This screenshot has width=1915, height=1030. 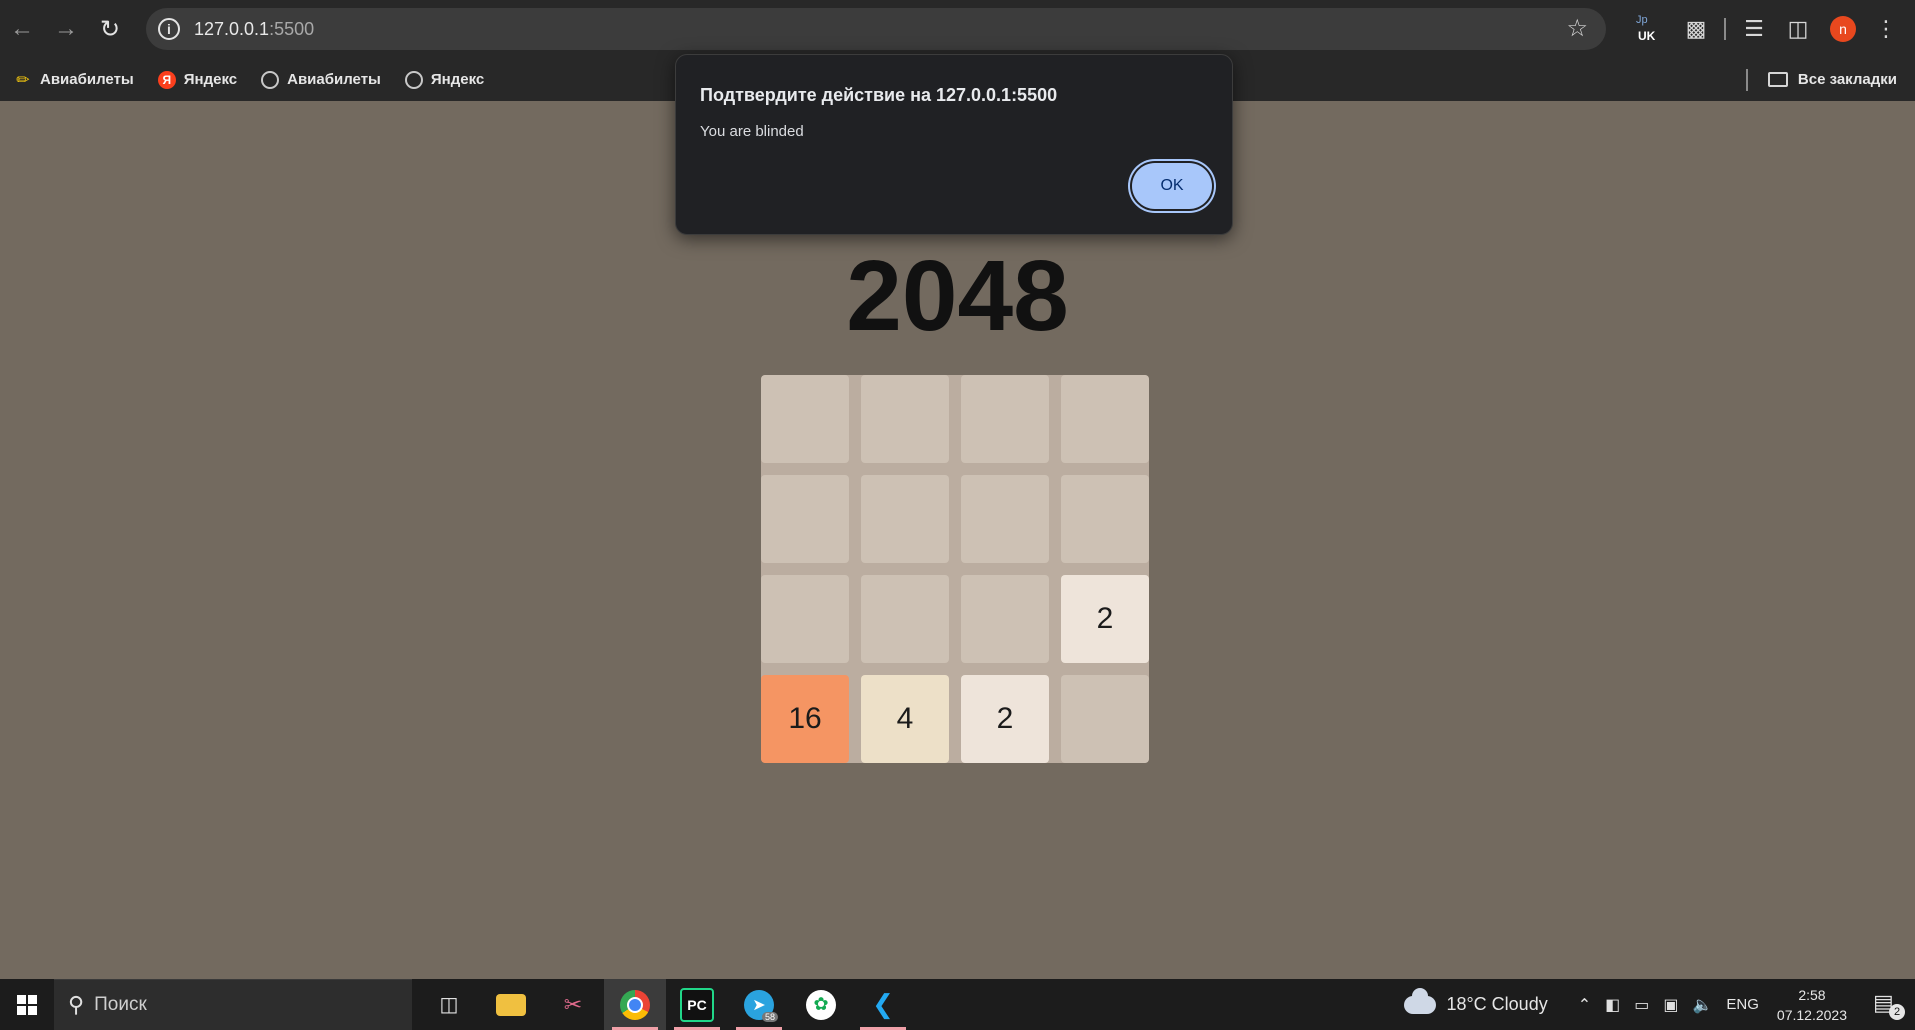 What do you see at coordinates (955, 569) in the screenshot?
I see `game-board: 2 16 4 2` at bounding box center [955, 569].